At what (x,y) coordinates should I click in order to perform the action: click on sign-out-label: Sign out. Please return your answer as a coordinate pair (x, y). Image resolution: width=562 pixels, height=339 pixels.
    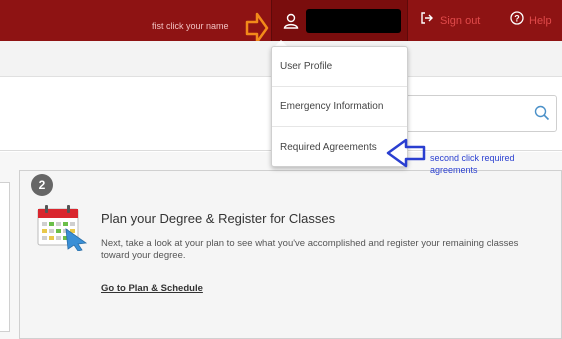
    Looking at the image, I should click on (460, 20).